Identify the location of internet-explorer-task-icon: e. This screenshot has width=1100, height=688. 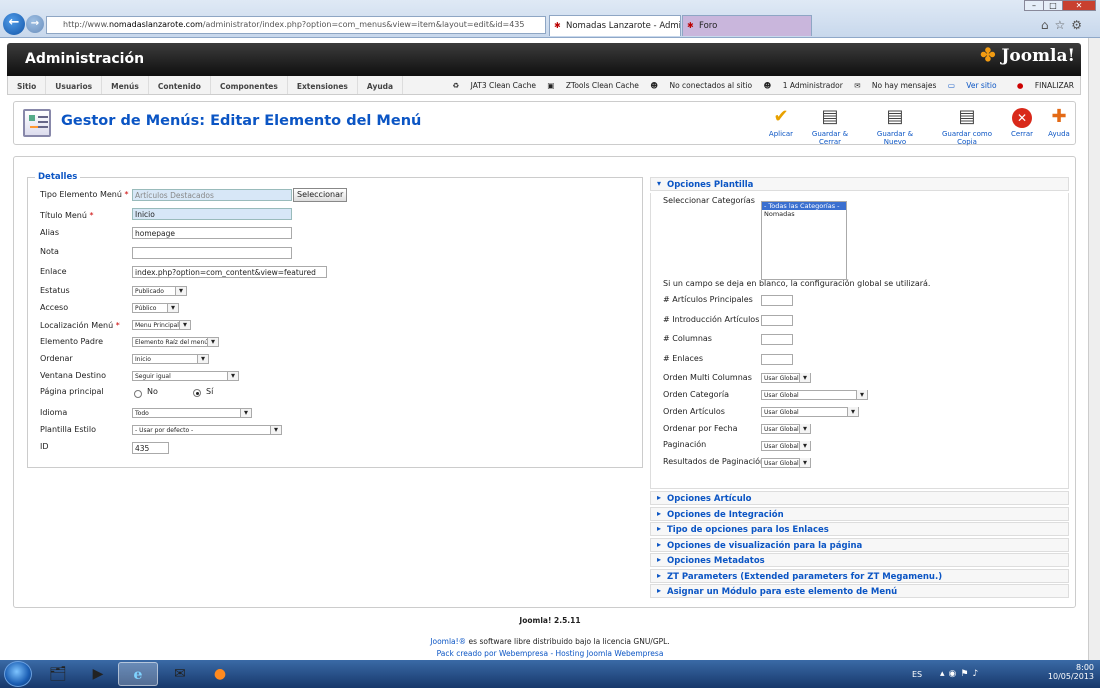
(138, 674).